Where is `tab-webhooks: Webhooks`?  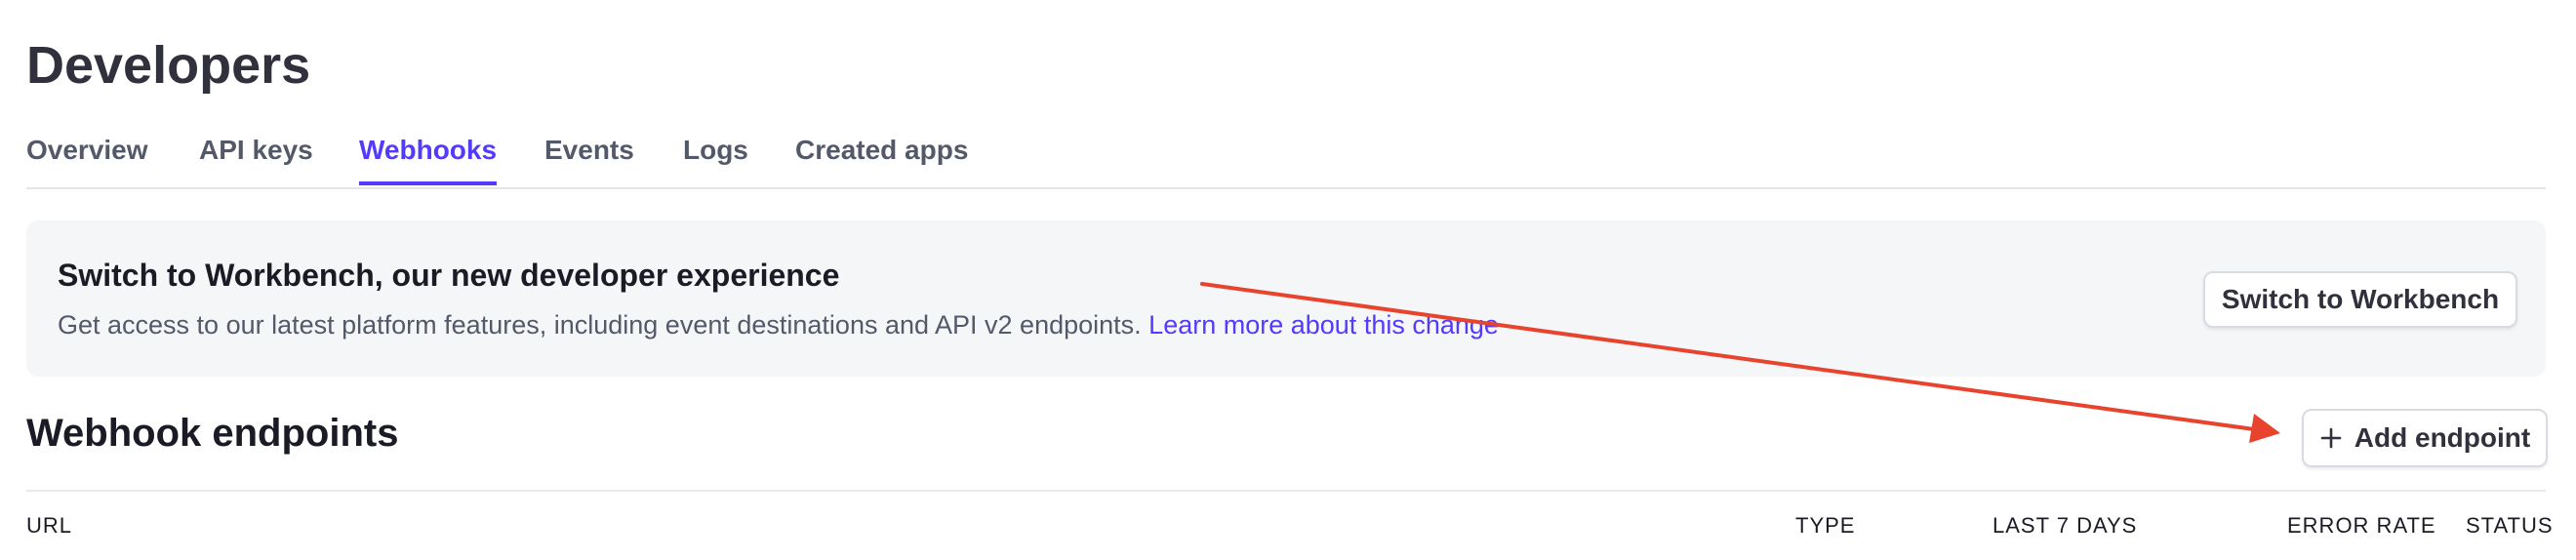 tab-webhooks: Webhooks is located at coordinates (428, 160).